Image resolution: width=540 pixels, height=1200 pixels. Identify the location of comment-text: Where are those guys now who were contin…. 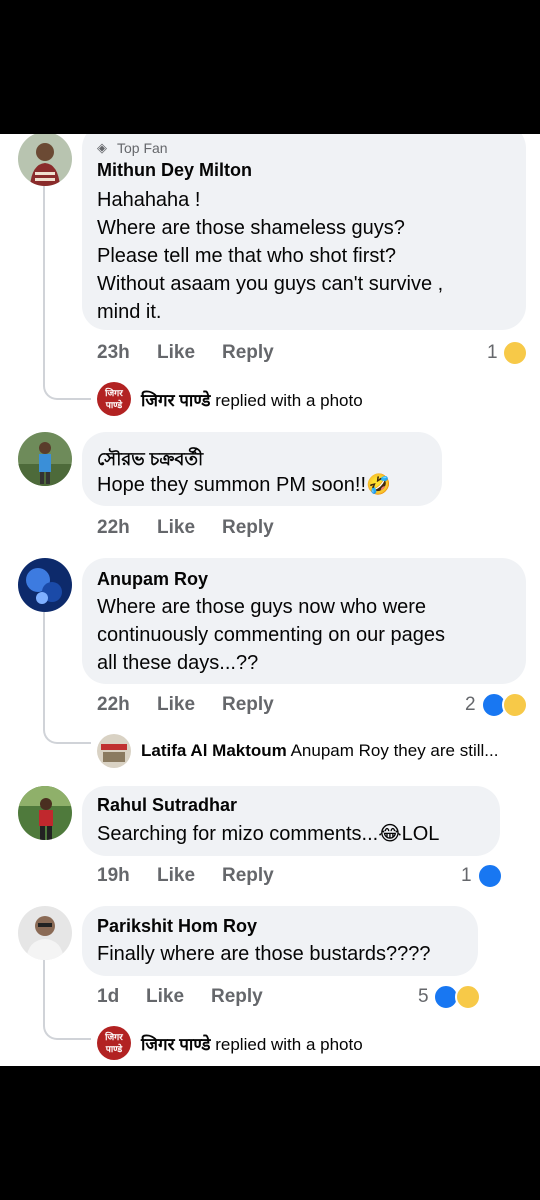
(271, 635).